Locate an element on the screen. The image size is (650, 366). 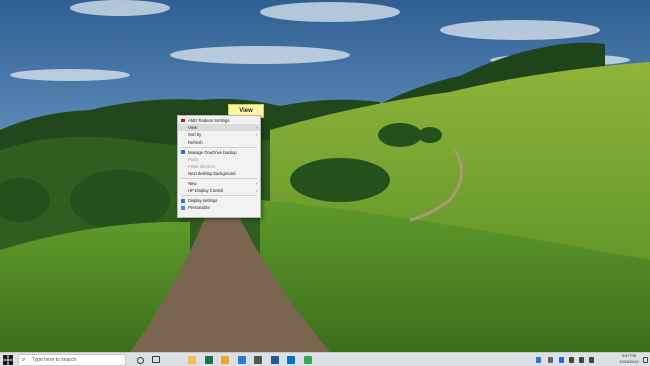
outlook-icon is located at coordinates (291, 360).